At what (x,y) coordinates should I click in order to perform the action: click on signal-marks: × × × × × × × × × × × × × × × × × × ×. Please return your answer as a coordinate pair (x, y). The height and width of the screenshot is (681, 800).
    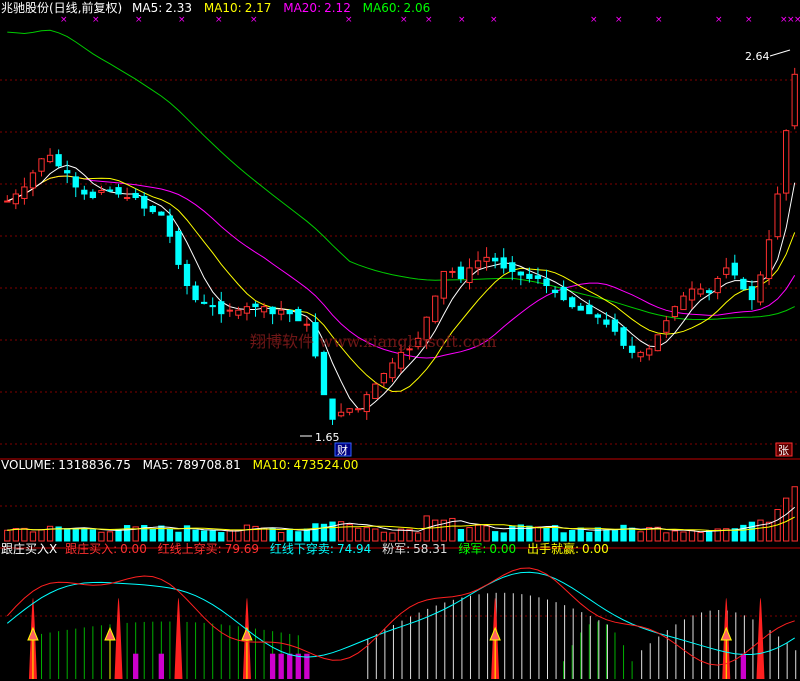
    Looking at the image, I should click on (430, 20).